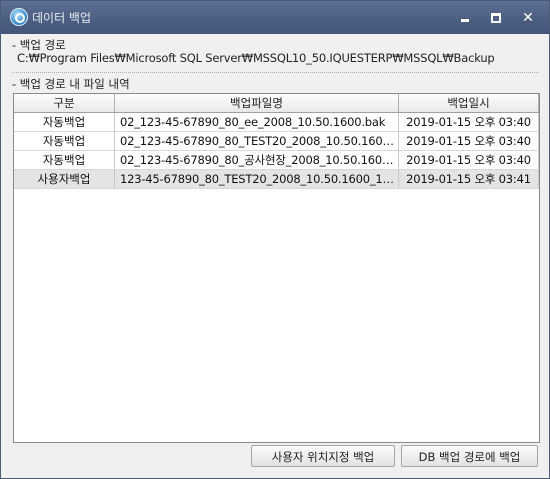 This screenshot has width=550, height=479. Describe the element at coordinates (275, 72) in the screenshot. I see `divider` at that location.